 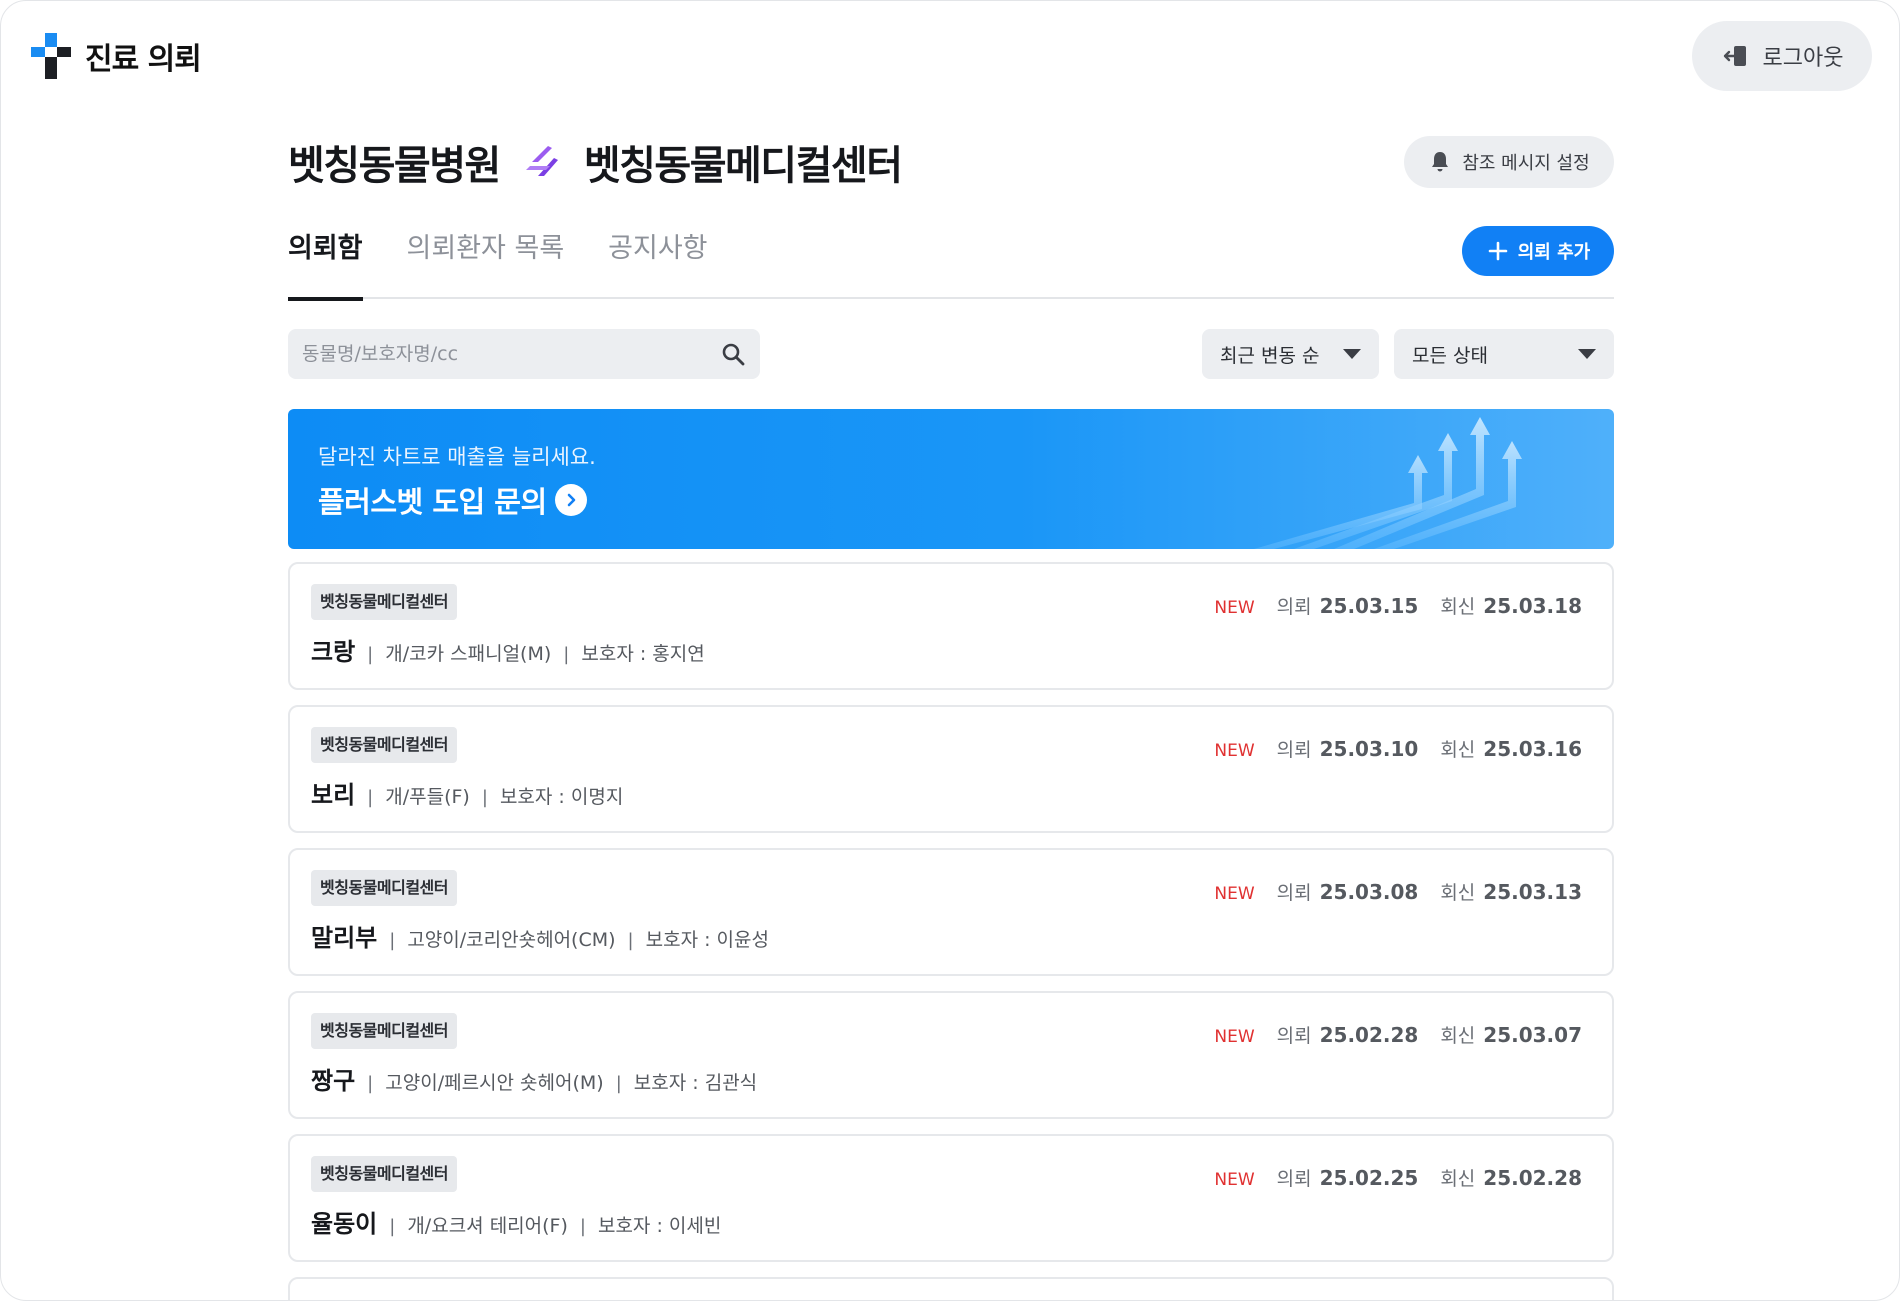 I want to click on banner-cta: 플러스벳 도입 문의, so click(x=452, y=500).